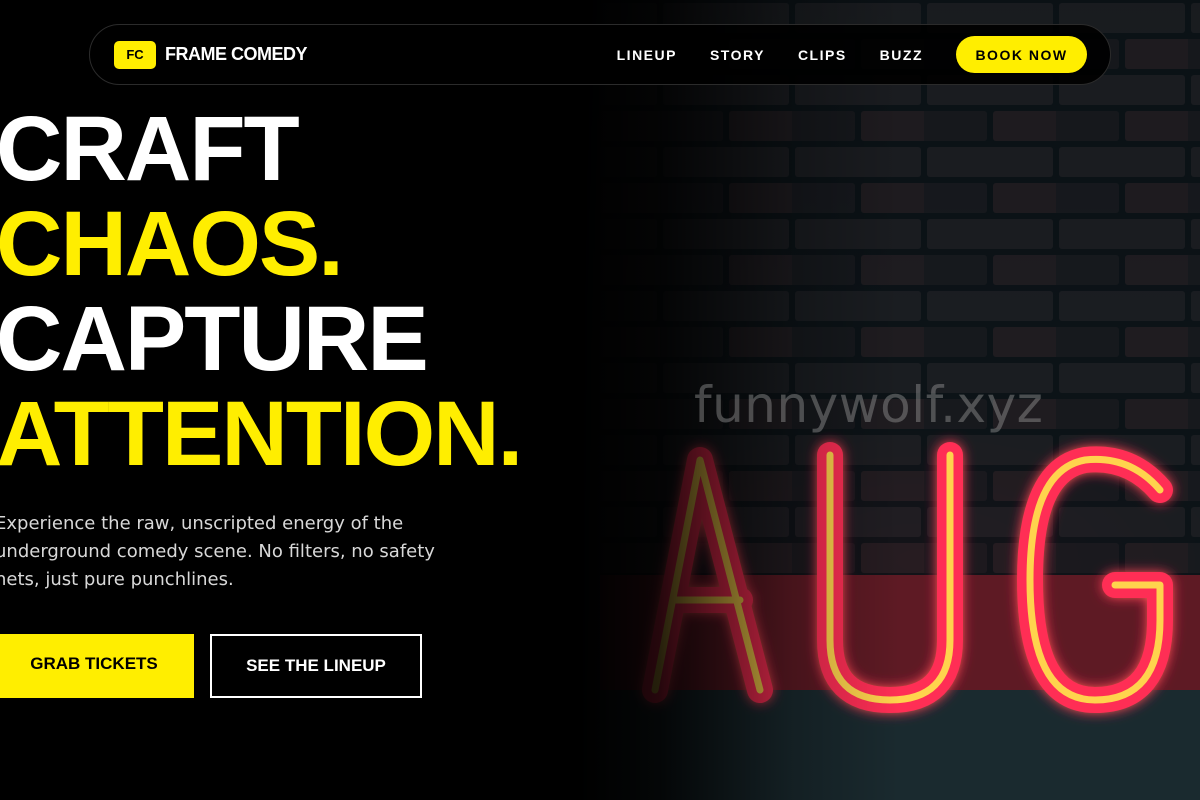 The width and height of the screenshot is (1200, 800). What do you see at coordinates (214, 339) in the screenshot?
I see `headline-line-3: CAPTURE` at bounding box center [214, 339].